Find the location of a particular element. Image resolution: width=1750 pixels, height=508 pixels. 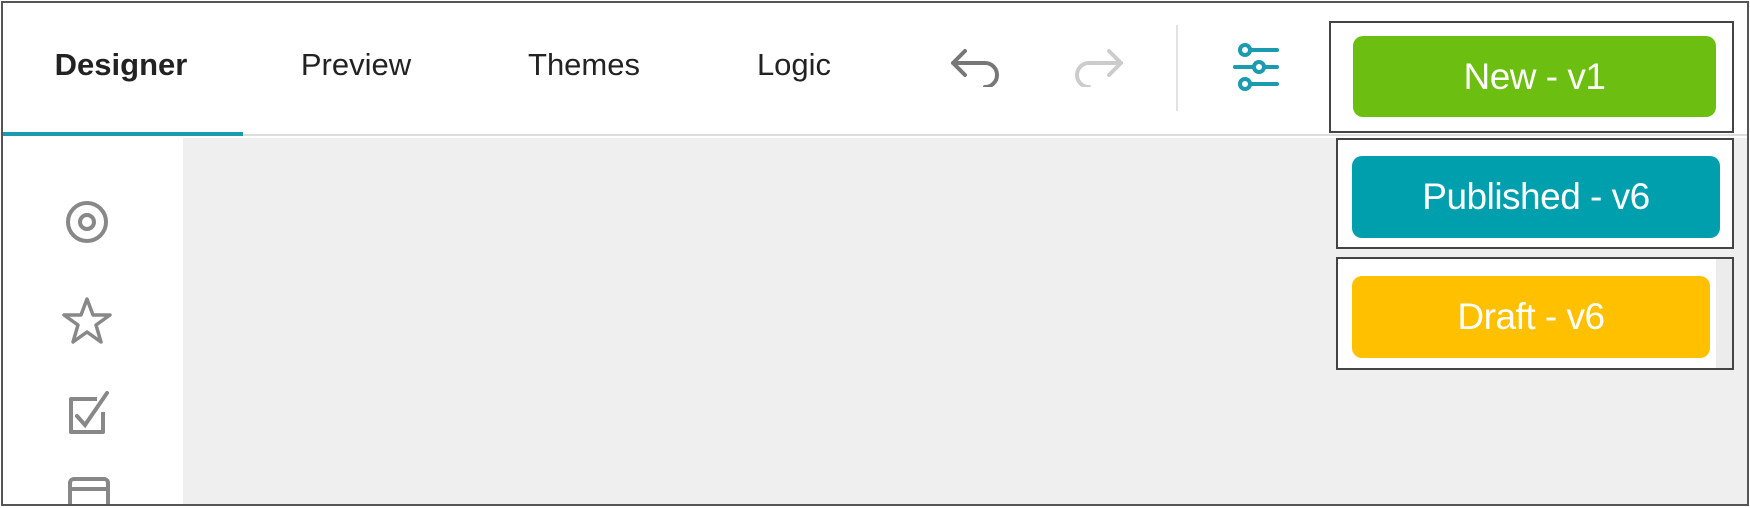

draft-version-button: Draft - v6 is located at coordinates (1531, 317).